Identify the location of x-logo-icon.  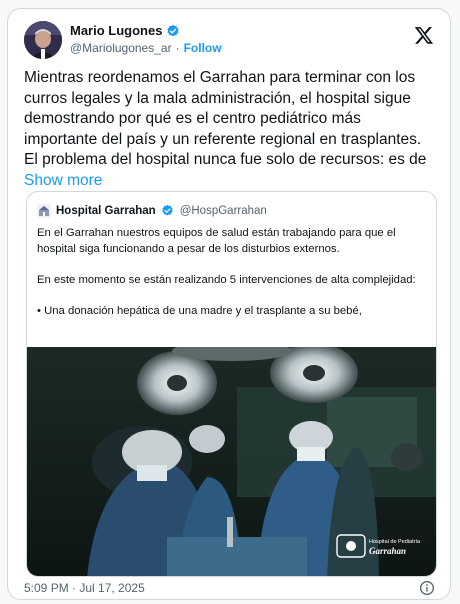
(424, 35).